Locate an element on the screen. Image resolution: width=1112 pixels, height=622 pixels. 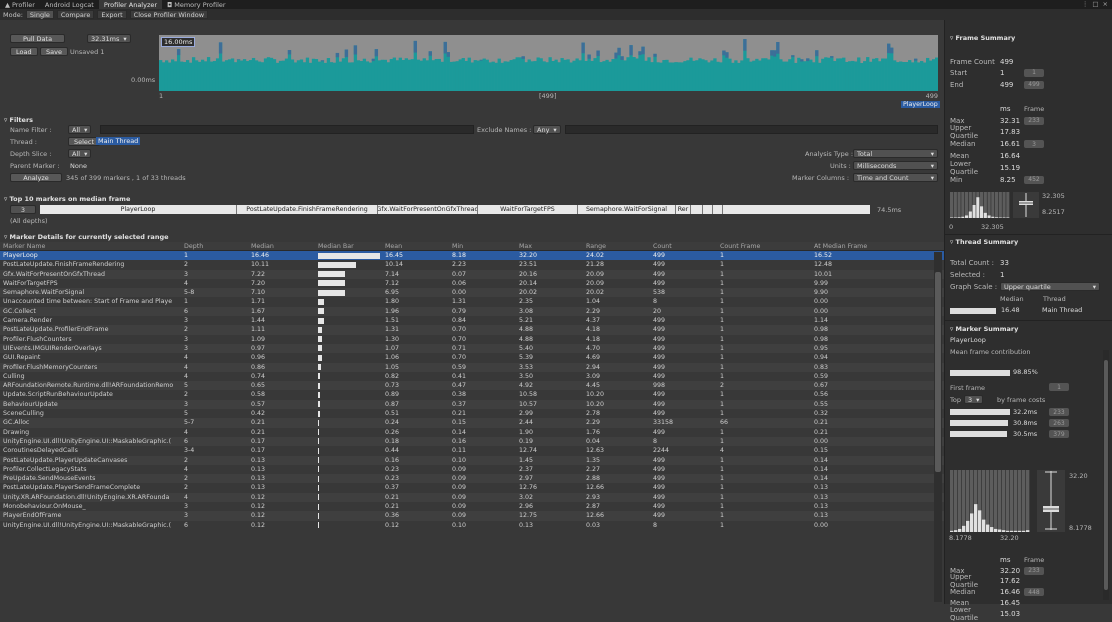
name-filter-input is located at coordinates (287, 129).